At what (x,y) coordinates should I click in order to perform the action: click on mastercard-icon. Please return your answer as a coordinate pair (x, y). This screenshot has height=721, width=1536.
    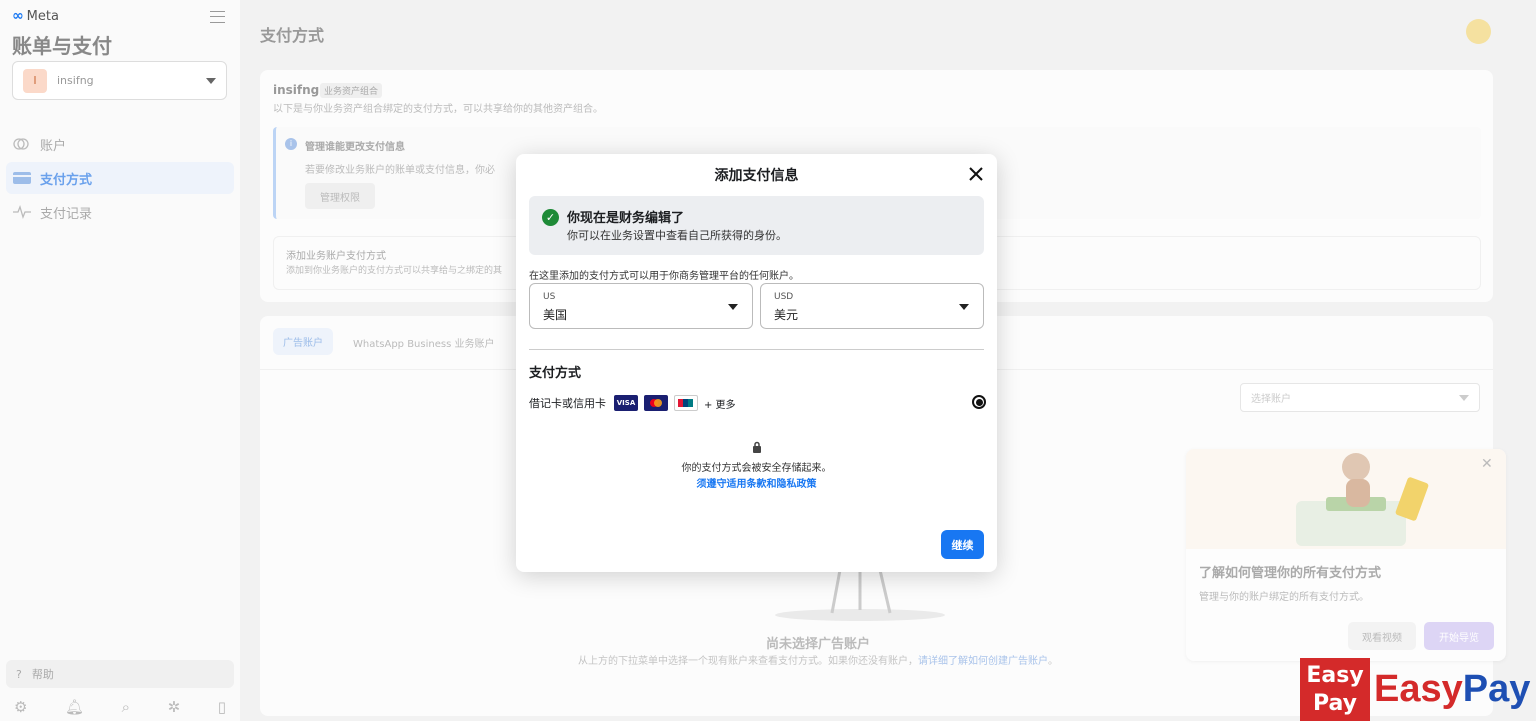
    Looking at the image, I should click on (656, 403).